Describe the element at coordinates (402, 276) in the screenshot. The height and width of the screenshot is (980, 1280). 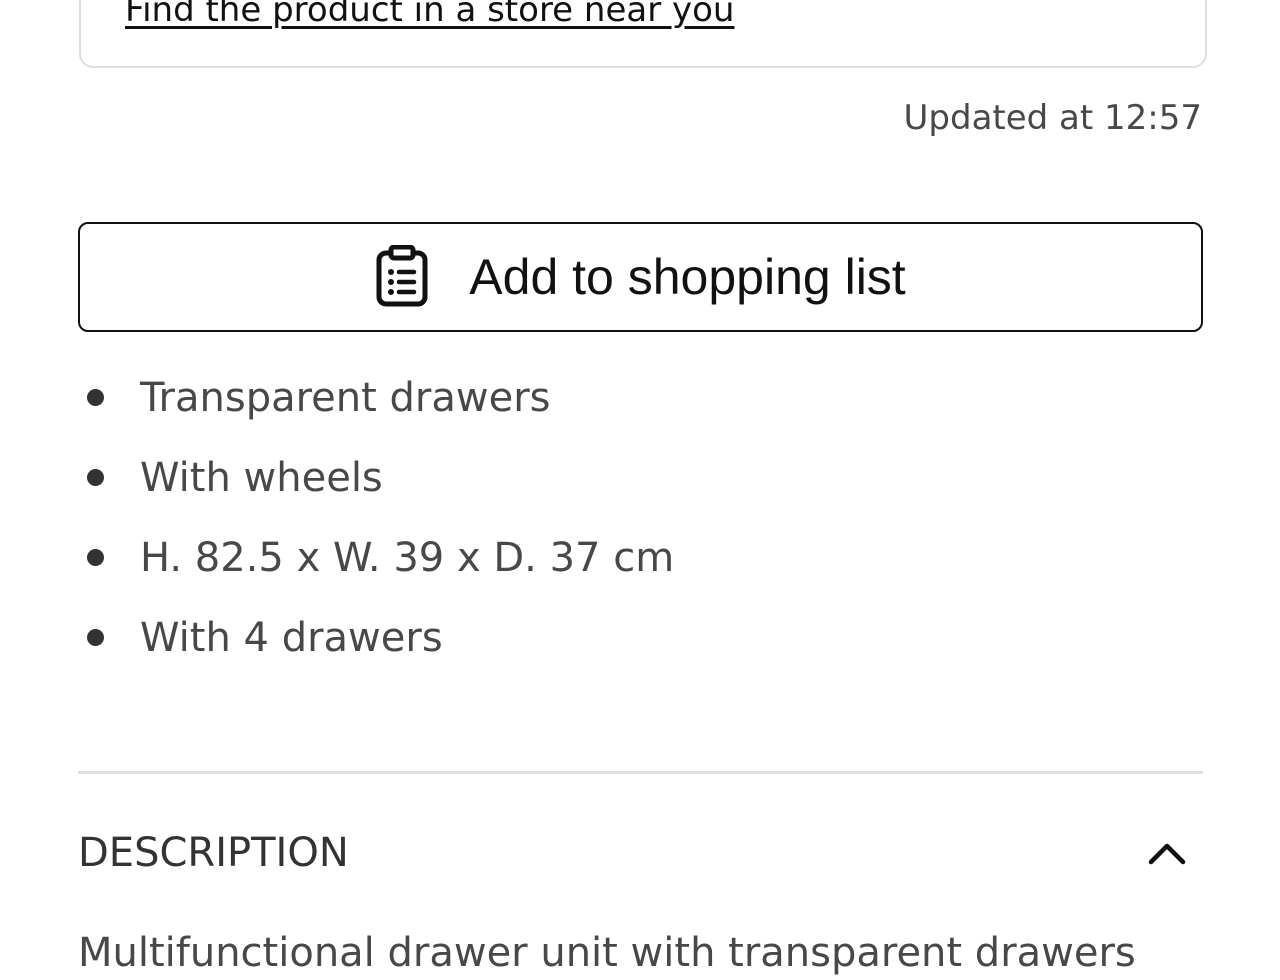
I see `clipboard-list-icon` at that location.